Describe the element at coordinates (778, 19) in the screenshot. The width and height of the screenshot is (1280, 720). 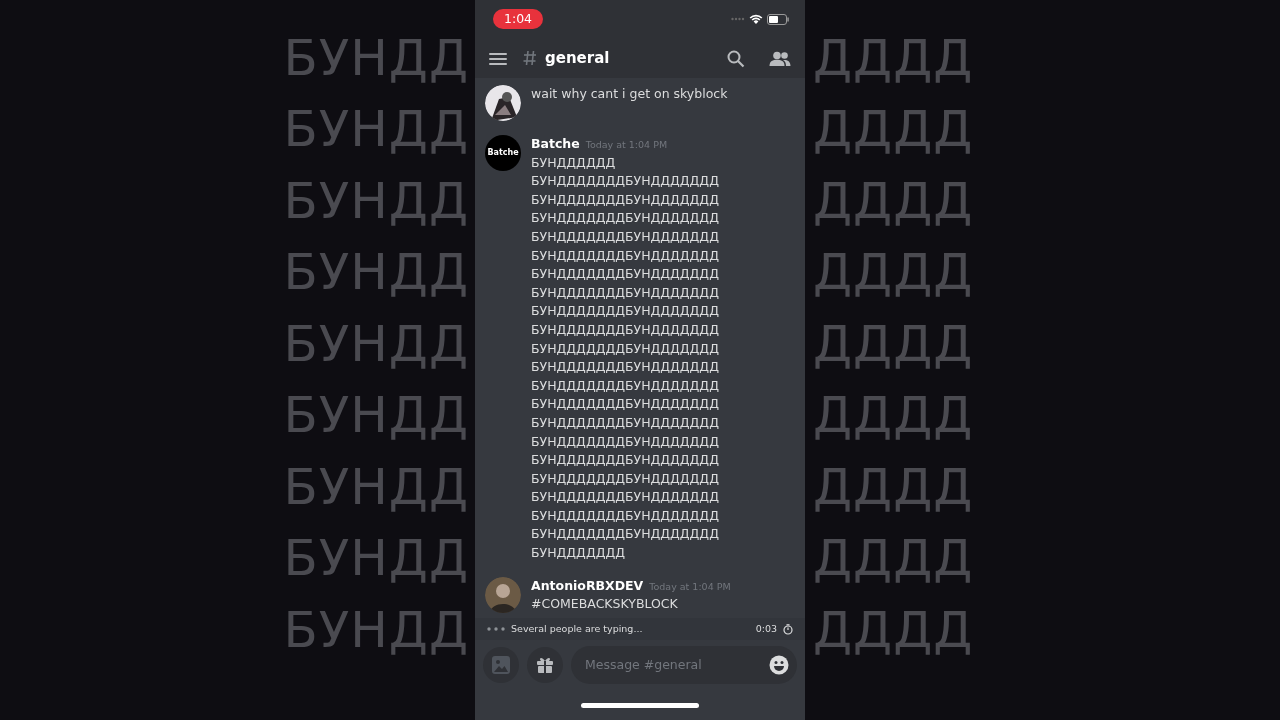
I see `battery-icon` at that location.